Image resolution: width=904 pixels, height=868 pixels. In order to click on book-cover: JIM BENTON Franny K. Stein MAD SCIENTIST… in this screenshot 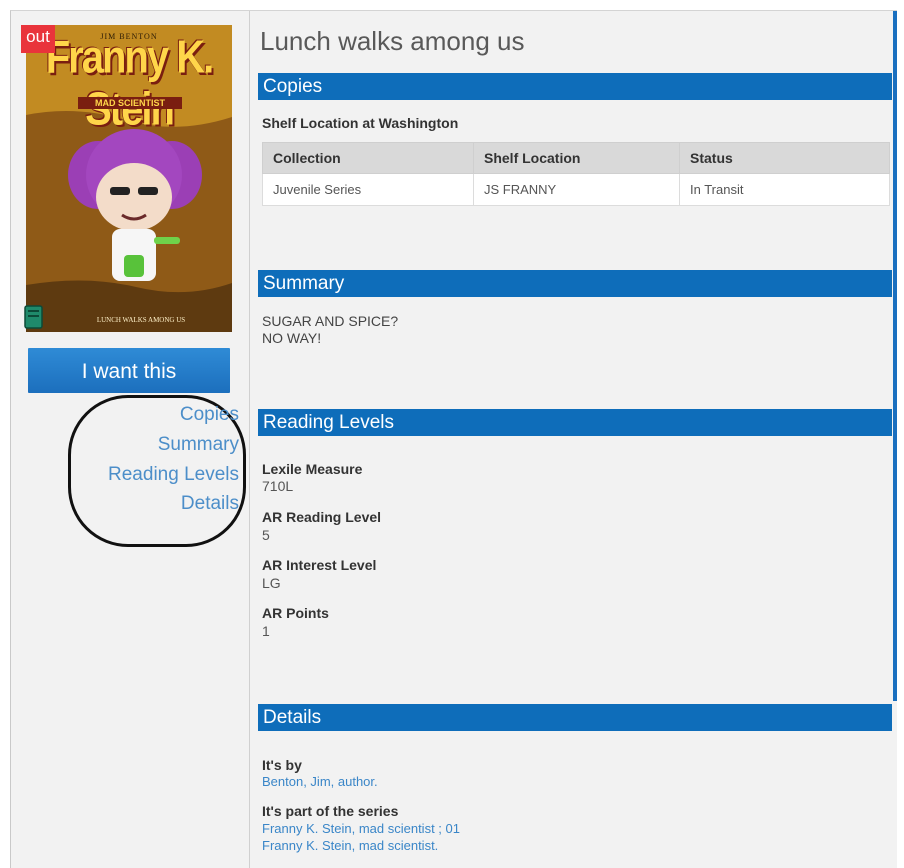, I will do `click(129, 178)`.